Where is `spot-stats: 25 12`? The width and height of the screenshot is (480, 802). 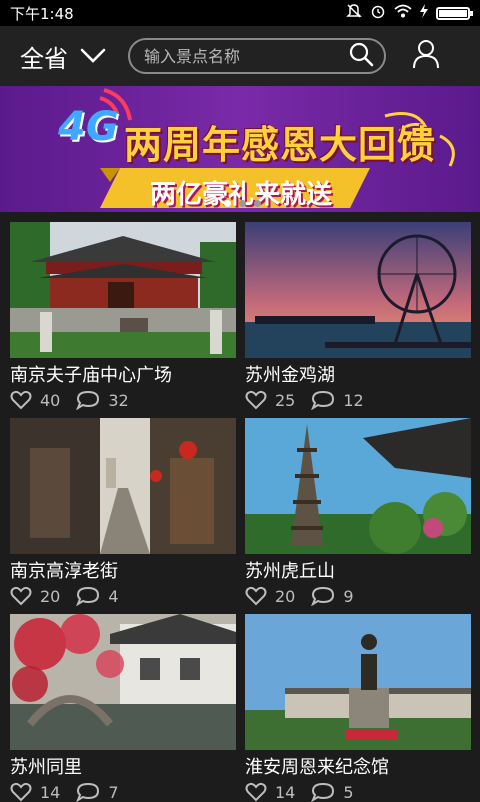
spot-stats: 25 12 is located at coordinates (358, 400).